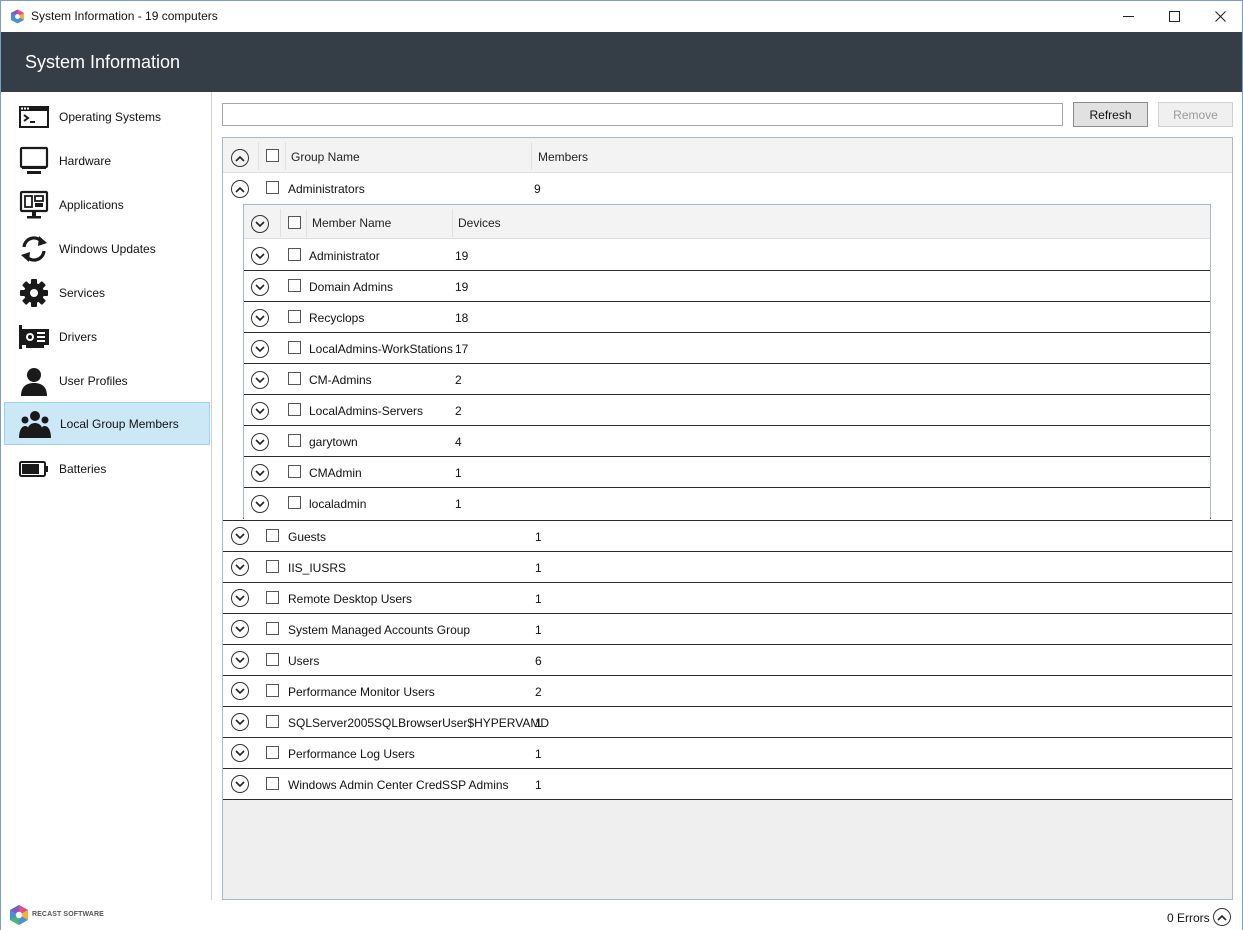  What do you see at coordinates (68, 914) in the screenshot?
I see `brand-name: RECAST SOFTWARE` at bounding box center [68, 914].